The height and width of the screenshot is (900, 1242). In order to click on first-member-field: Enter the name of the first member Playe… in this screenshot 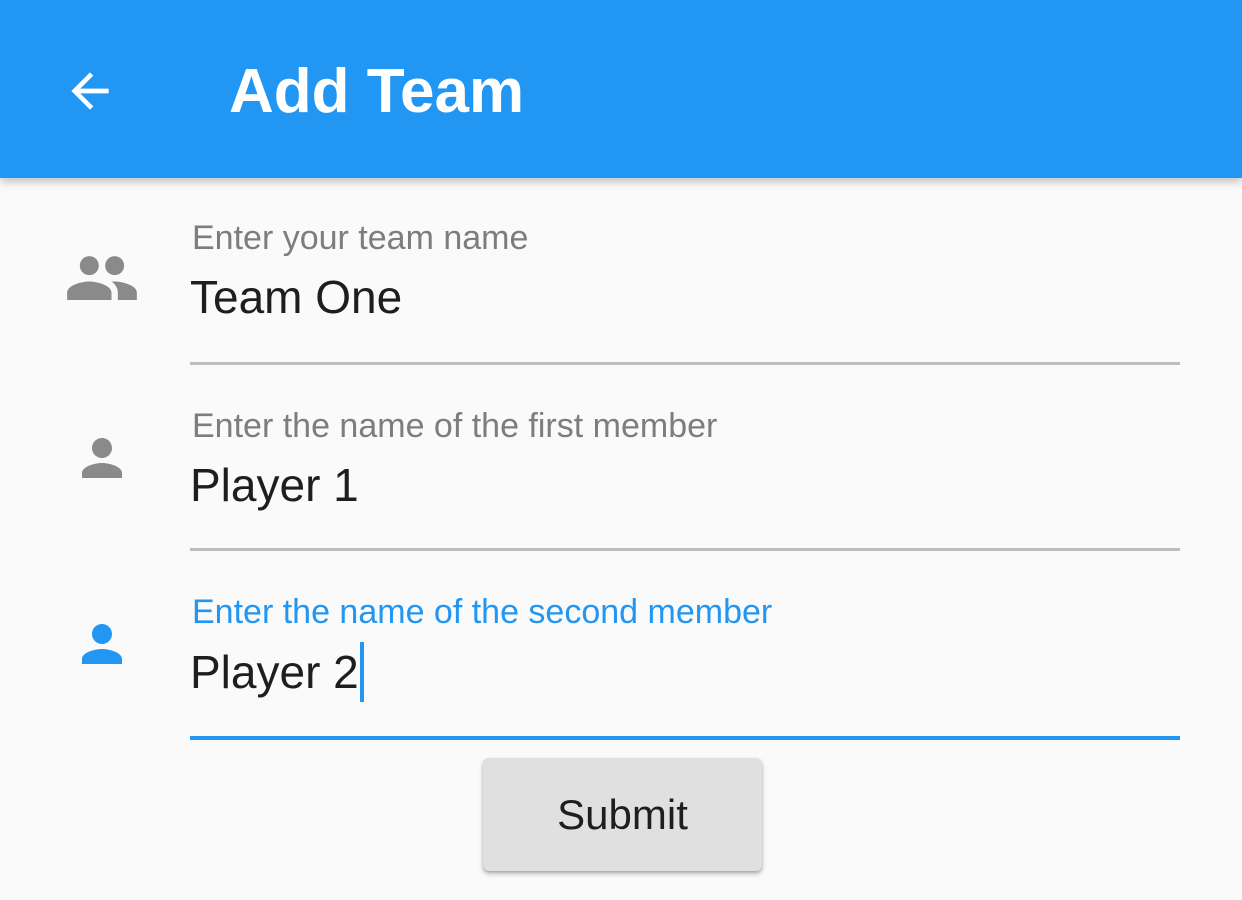, I will do `click(685, 480)`.